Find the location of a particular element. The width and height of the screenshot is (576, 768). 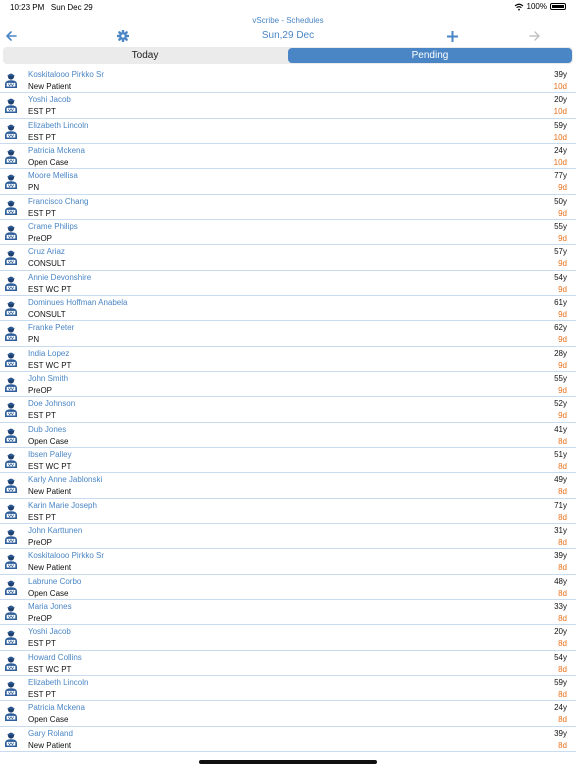

patient-name: Karin Marie Joseph is located at coordinates (62, 505).